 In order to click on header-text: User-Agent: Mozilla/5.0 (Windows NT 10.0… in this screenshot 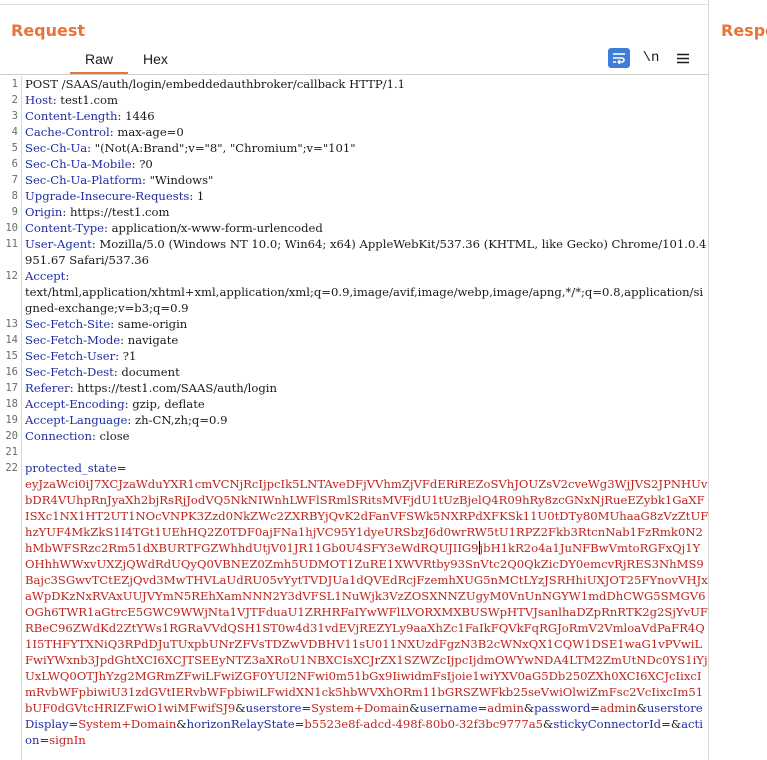, I will do `click(365, 252)`.